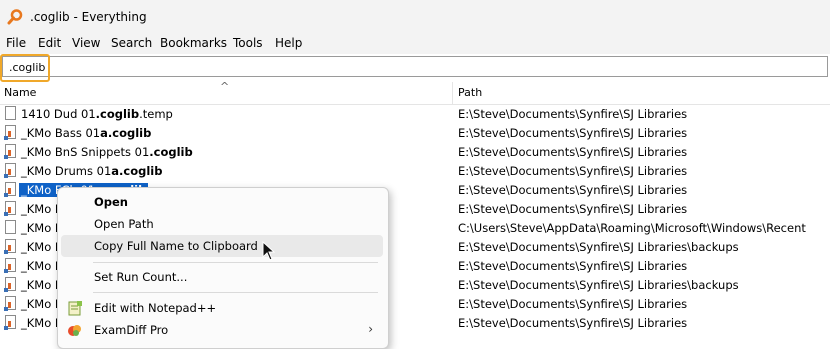  Describe the element at coordinates (92, 171) in the screenshot. I see `file-name: _KMo Drums 01a.coglib` at that location.